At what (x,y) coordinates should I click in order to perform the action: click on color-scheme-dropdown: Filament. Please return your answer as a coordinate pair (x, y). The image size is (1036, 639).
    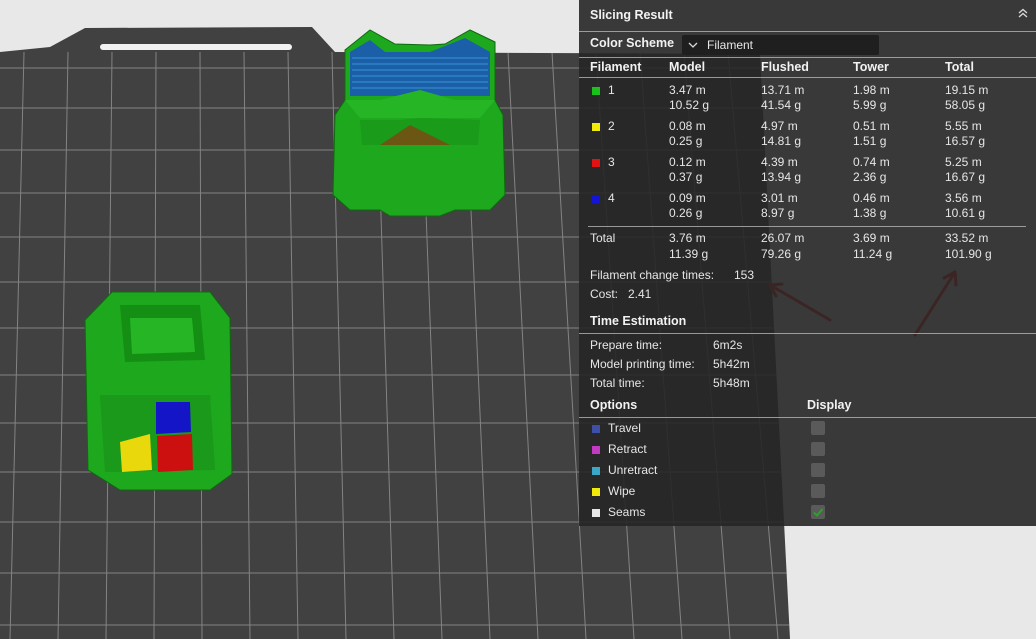
    Looking at the image, I should click on (780, 45).